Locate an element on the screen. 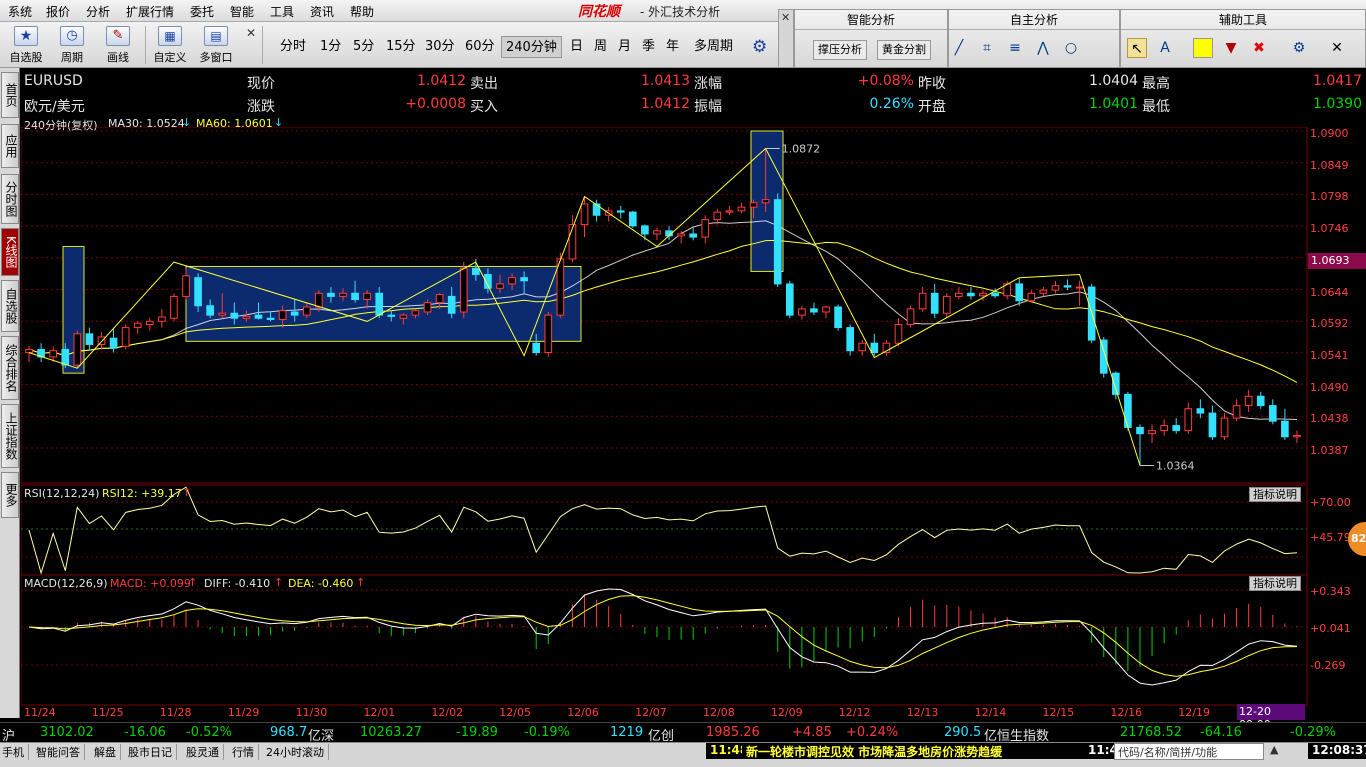 Image resolution: width=1366 pixels, height=767 pixels. multi-window-button: ▤ 多窗口 is located at coordinates (216, 46).